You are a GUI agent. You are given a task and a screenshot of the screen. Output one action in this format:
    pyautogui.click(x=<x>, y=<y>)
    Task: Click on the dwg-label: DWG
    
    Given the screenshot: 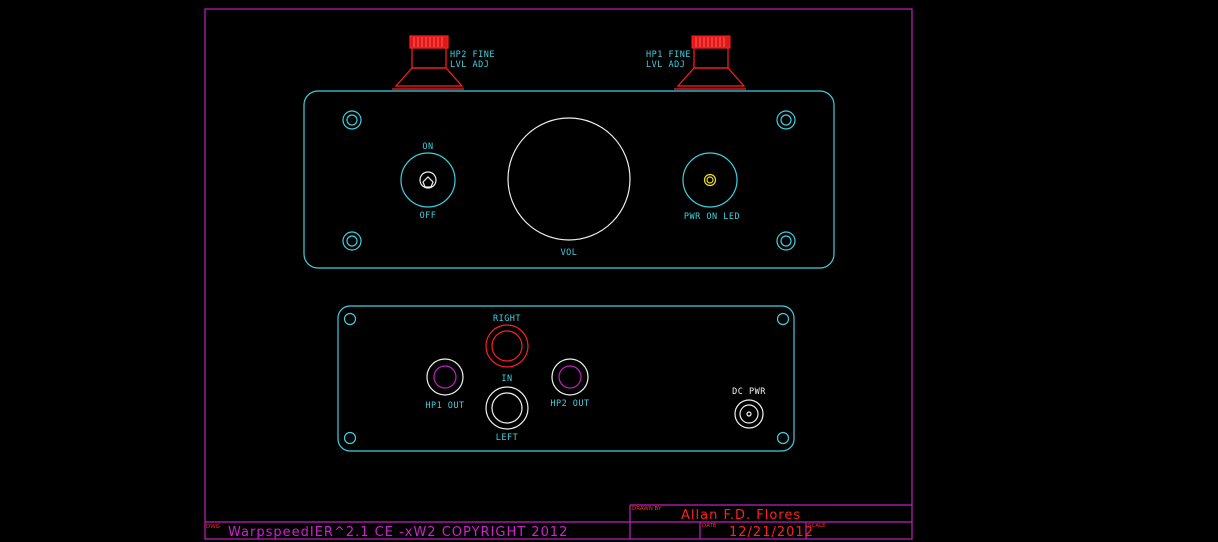 What is the action you would take?
    pyautogui.click(x=213, y=527)
    